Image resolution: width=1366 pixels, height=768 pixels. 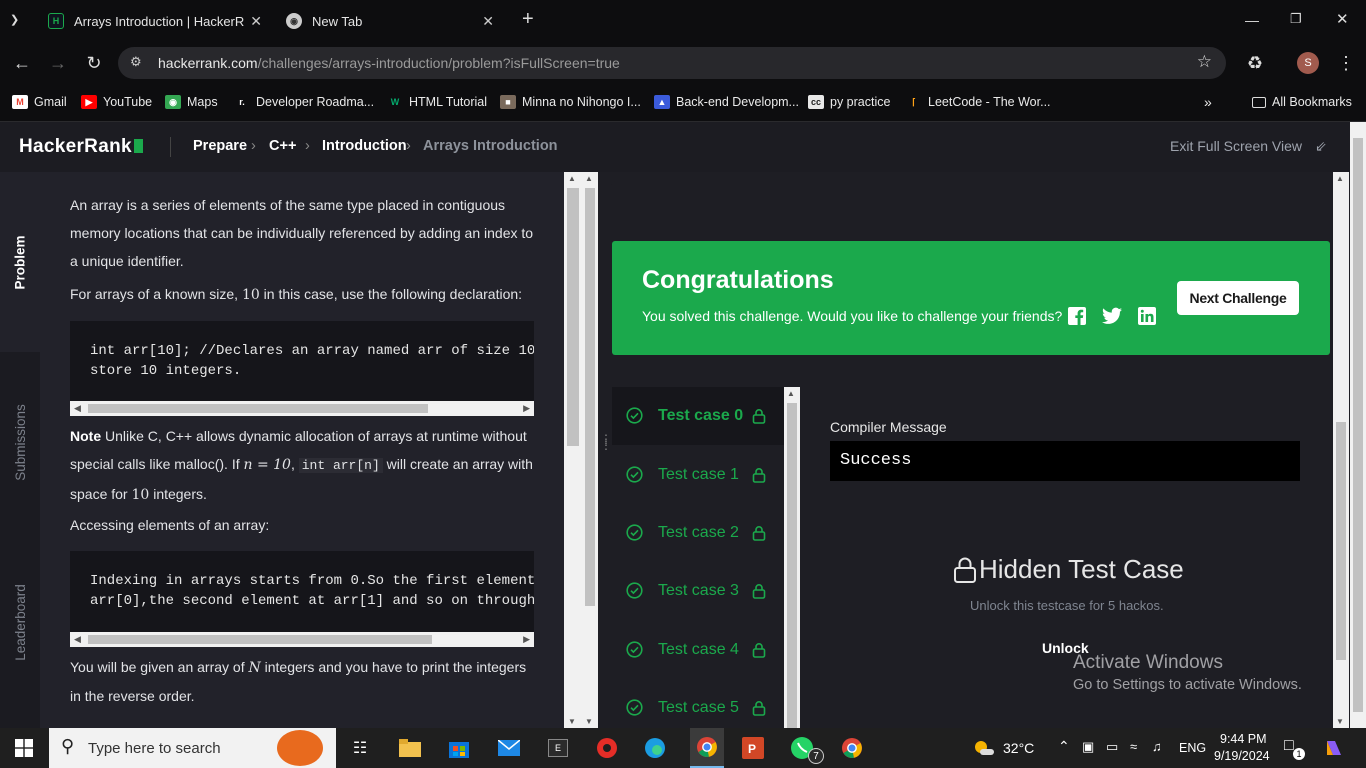 What do you see at coordinates (202, 102) in the screenshot?
I see `bookmark-label: Maps` at bounding box center [202, 102].